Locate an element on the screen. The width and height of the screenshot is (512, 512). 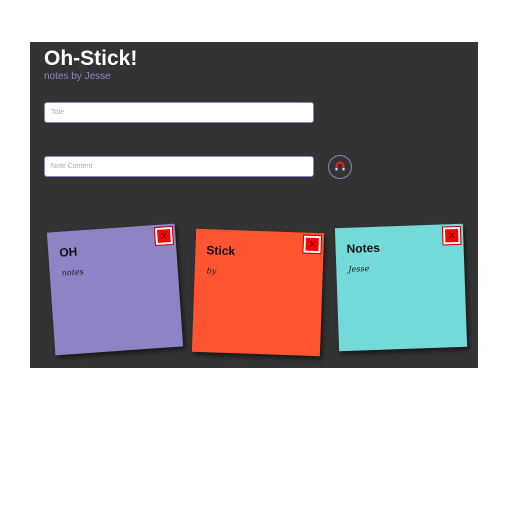
app-subtitle: notes by Jesse is located at coordinates (77, 76).